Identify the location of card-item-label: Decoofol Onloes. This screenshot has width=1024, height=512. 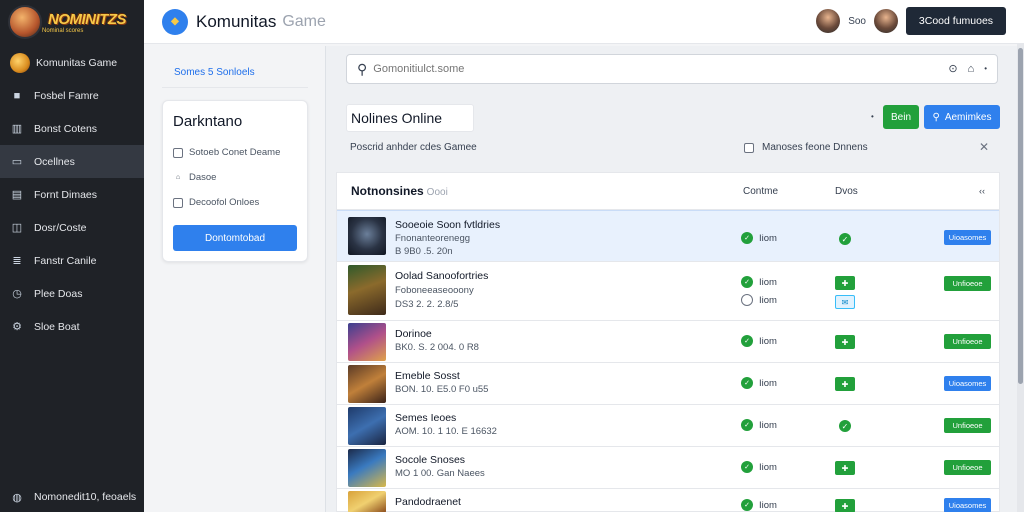
(224, 202).